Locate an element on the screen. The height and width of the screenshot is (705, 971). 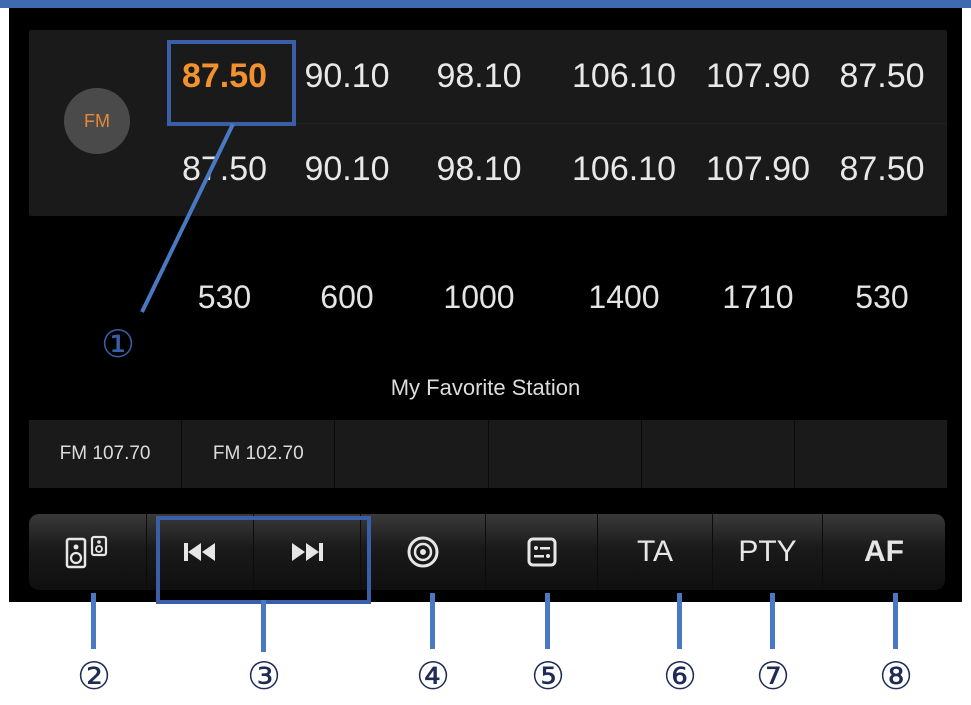
am-preset-row: 530 600 1000 1400 1710 530 is located at coordinates (555, 297).